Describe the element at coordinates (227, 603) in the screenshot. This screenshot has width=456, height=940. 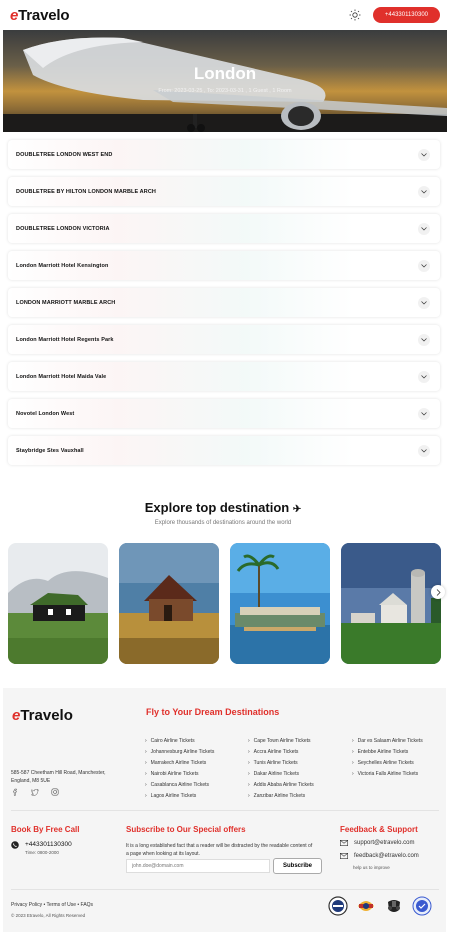
I see `destination-carousel` at that location.